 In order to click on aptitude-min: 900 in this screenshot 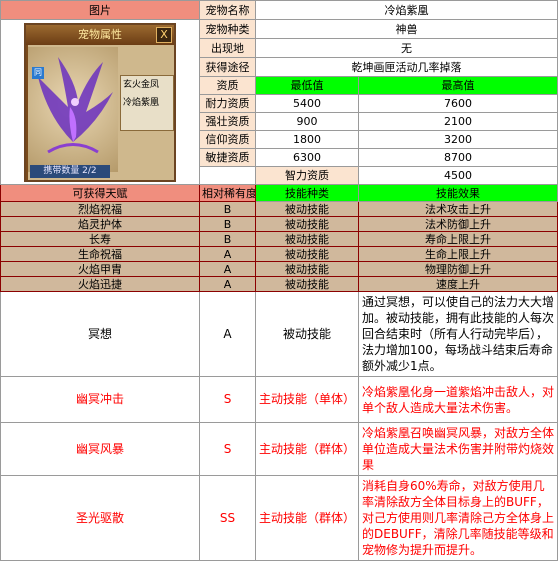, I will do `click(307, 121)`.